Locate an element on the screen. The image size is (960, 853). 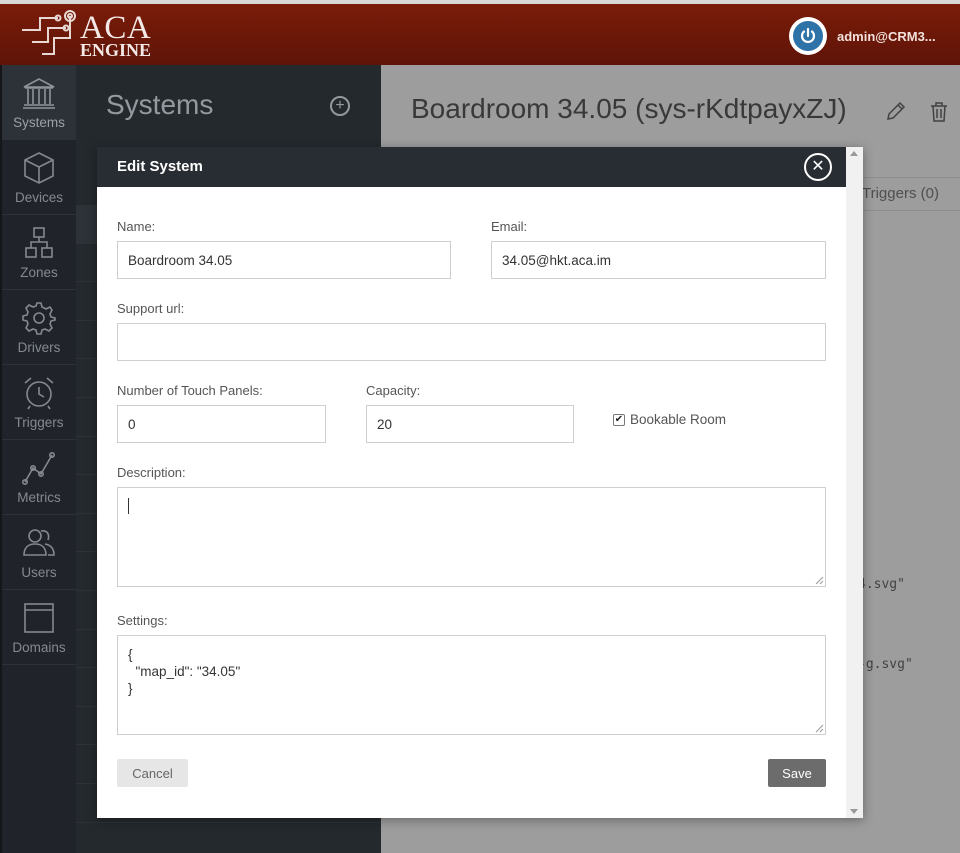
modal-title: Edit System is located at coordinates (160, 166).